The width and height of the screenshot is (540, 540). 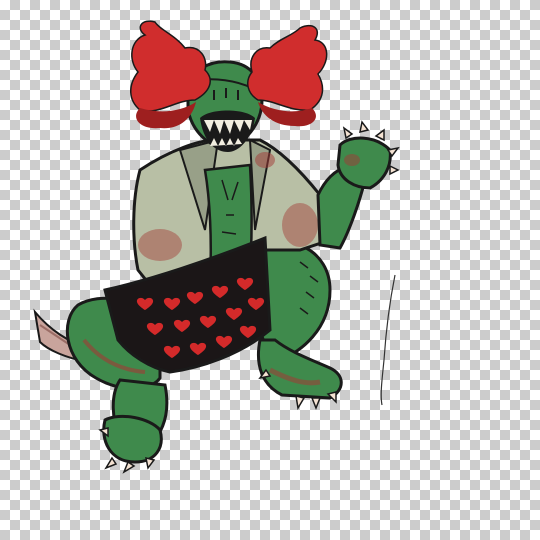 What do you see at coordinates (388, 340) in the screenshot?
I see `sketch-lines` at bounding box center [388, 340].